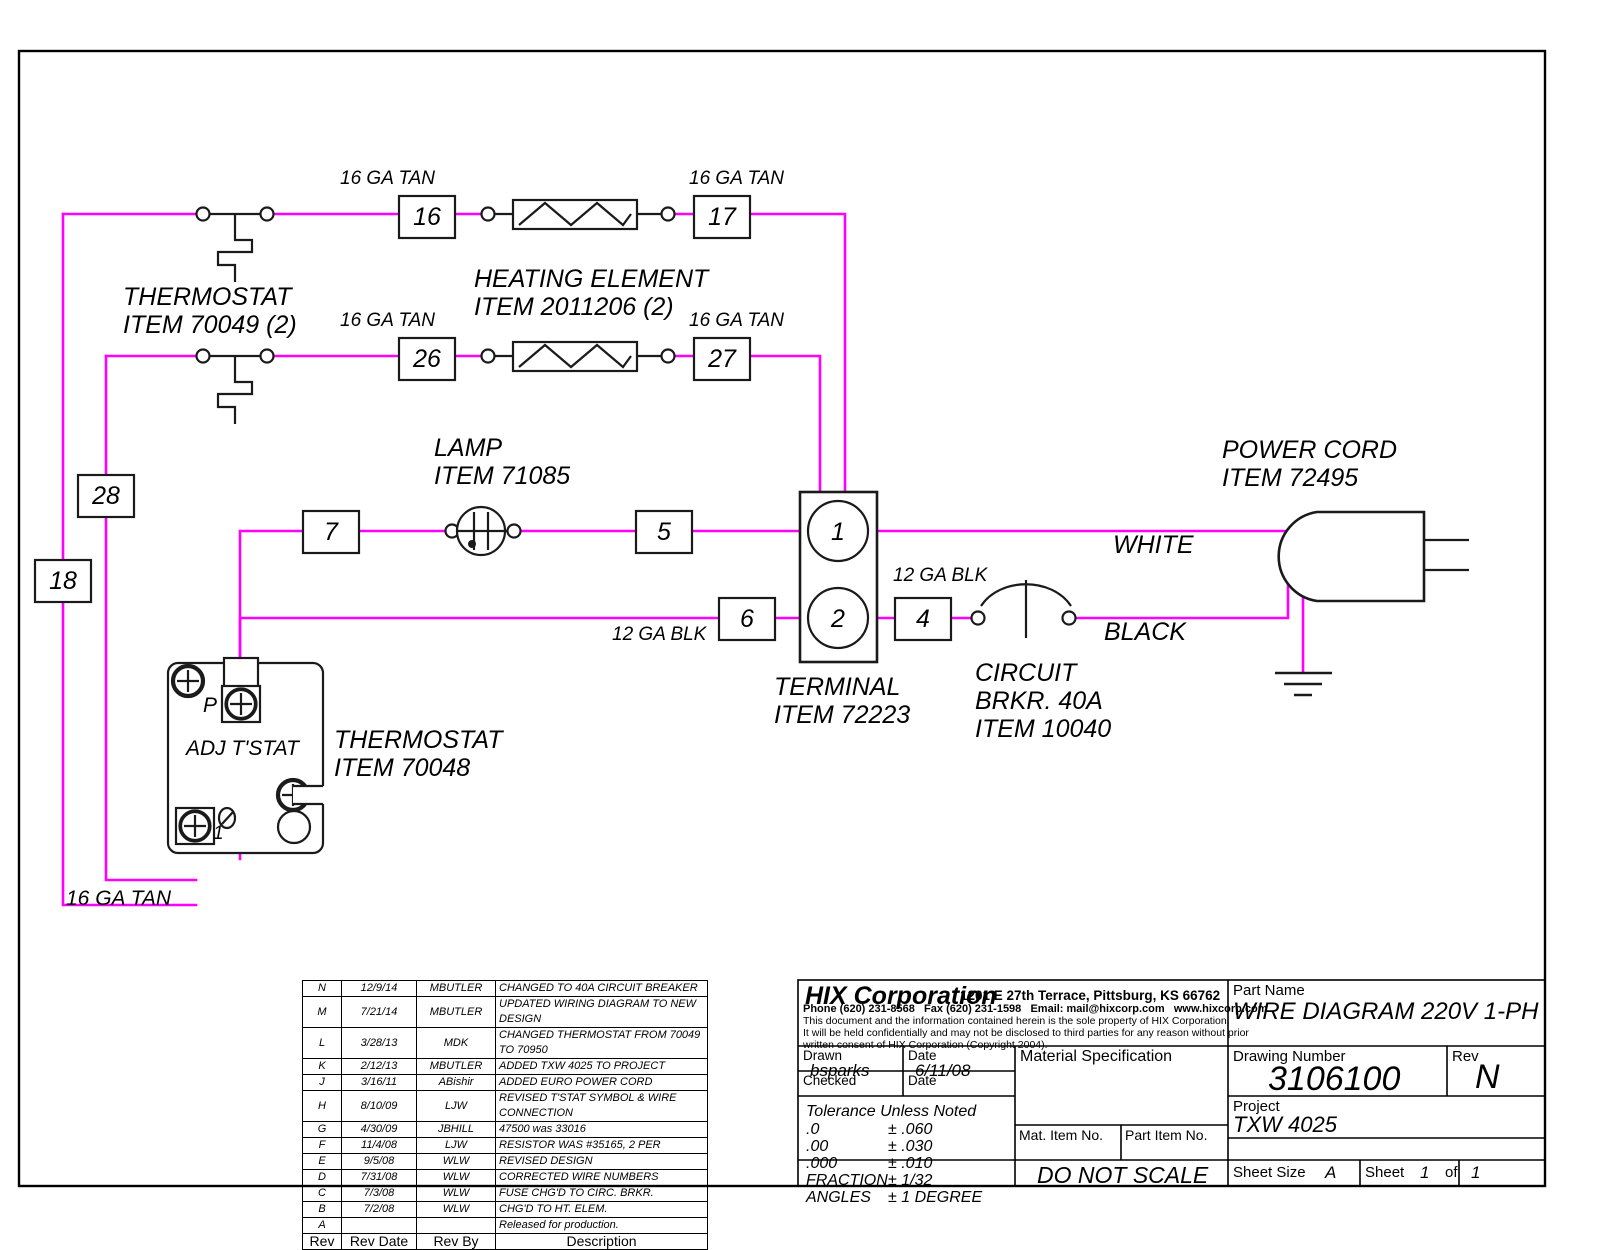 Image resolution: width=1600 pixels, height=1250 pixels. What do you see at coordinates (235, 244) in the screenshot?
I see `thermostat-upper-symbol` at bounding box center [235, 244].